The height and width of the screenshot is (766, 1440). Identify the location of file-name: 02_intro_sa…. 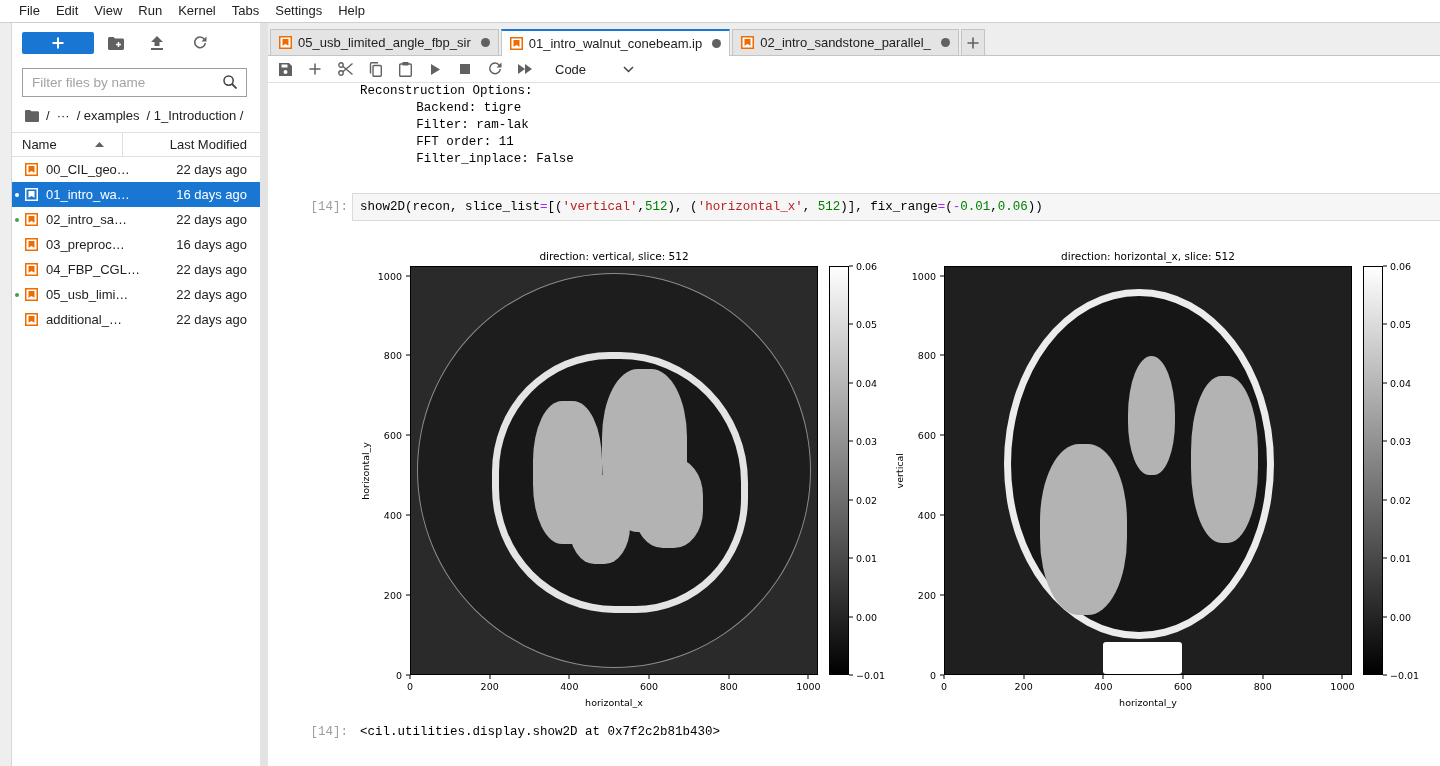
(86, 219).